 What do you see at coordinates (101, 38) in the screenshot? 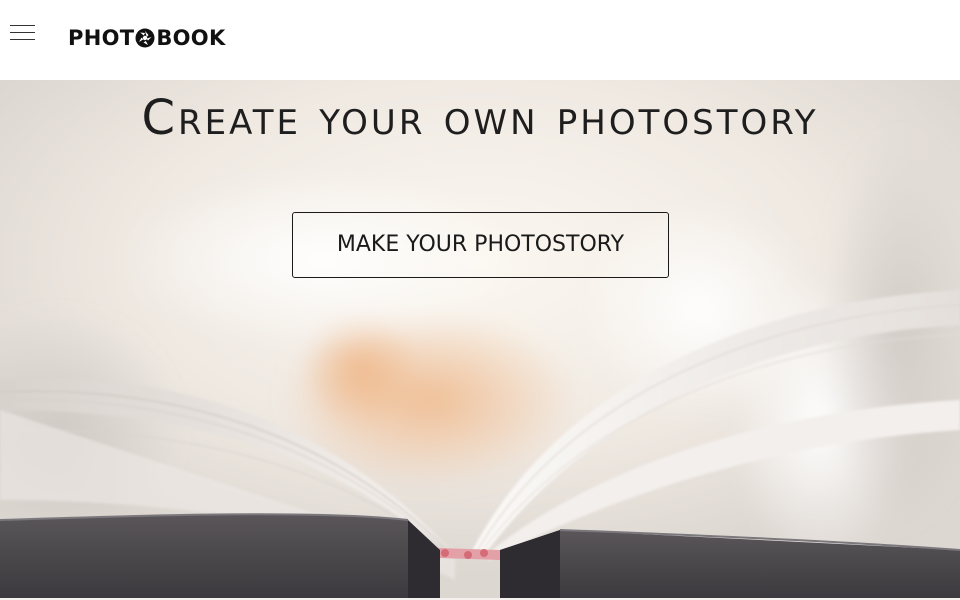
I see `logo-text-start: PHOT` at bounding box center [101, 38].